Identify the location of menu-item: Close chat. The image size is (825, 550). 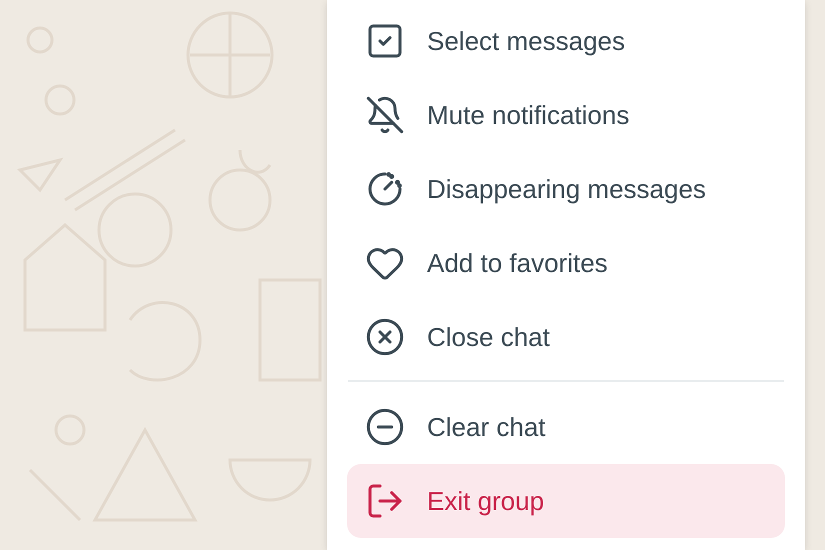
(566, 337).